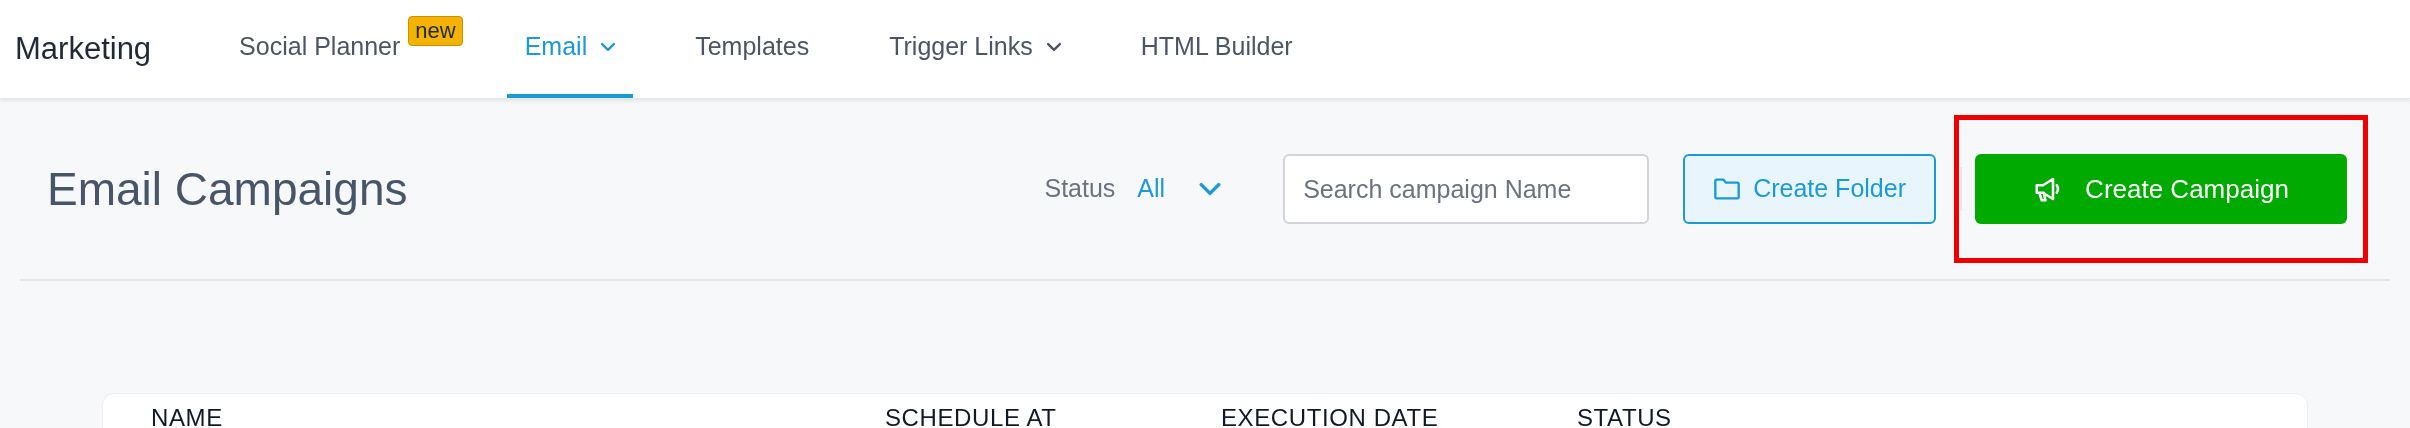  What do you see at coordinates (435, 31) in the screenshot?
I see `new-badge: new` at bounding box center [435, 31].